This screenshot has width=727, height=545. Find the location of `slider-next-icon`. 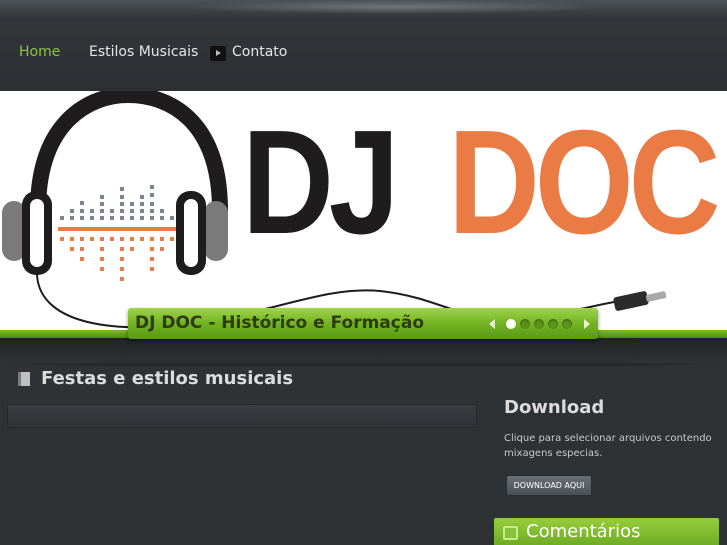

slider-next-icon is located at coordinates (587, 324).